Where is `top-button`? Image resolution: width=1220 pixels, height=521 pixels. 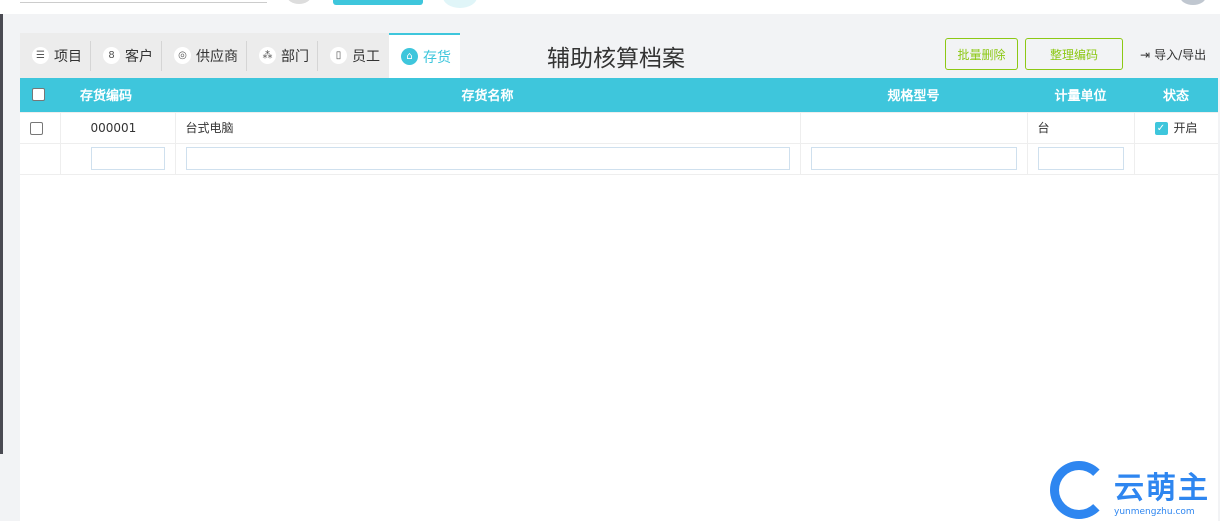 top-button is located at coordinates (378, 2).